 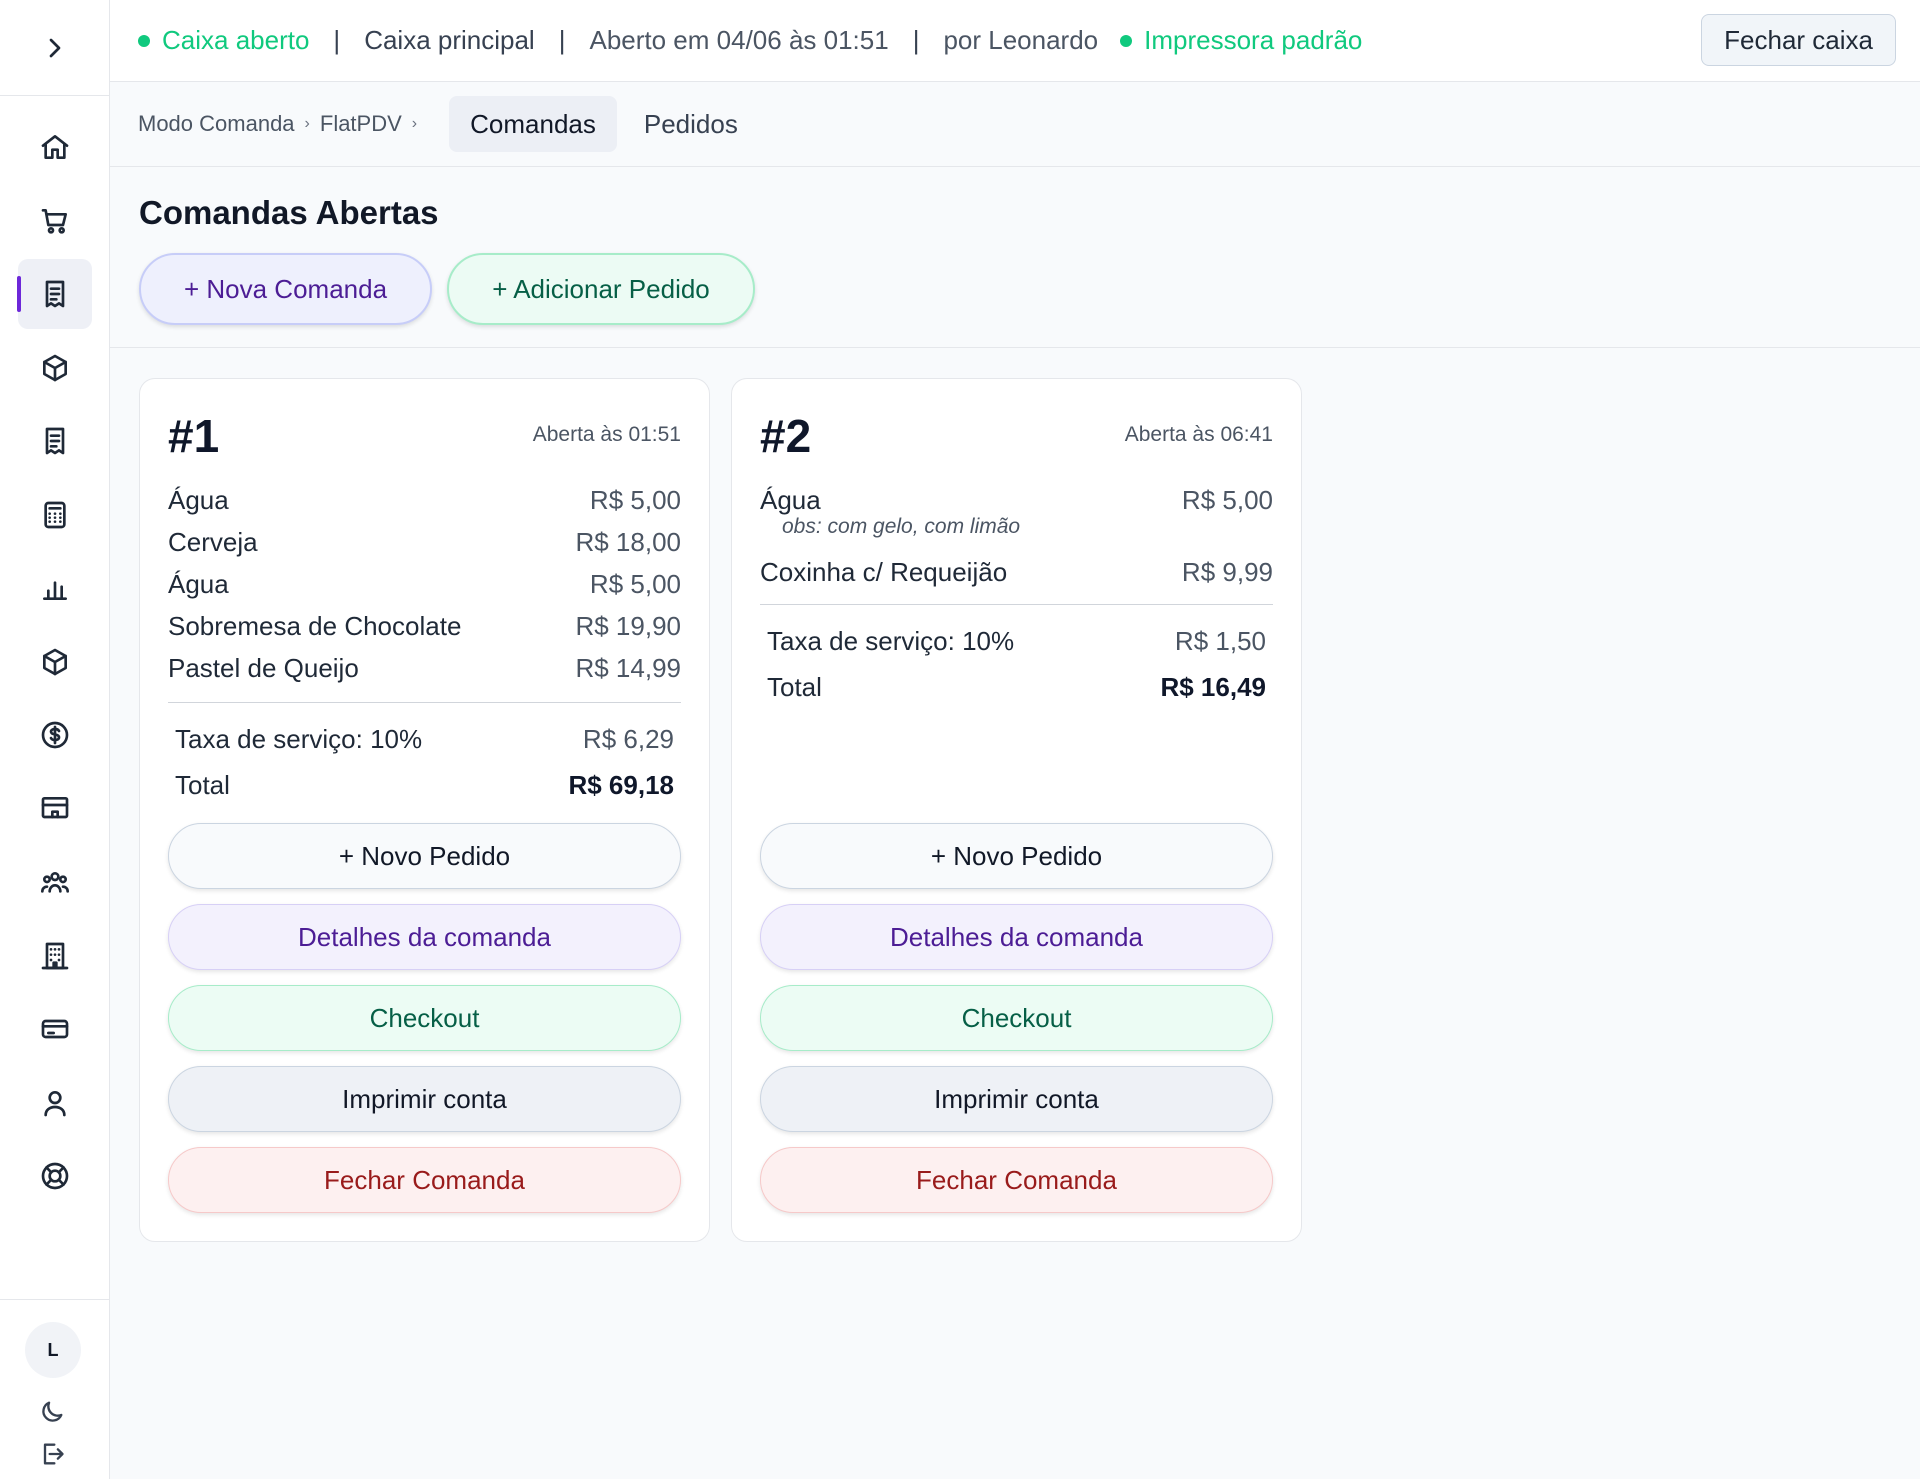 What do you see at coordinates (424, 785) in the screenshot?
I see `total-row: Total R$ 69,18` at bounding box center [424, 785].